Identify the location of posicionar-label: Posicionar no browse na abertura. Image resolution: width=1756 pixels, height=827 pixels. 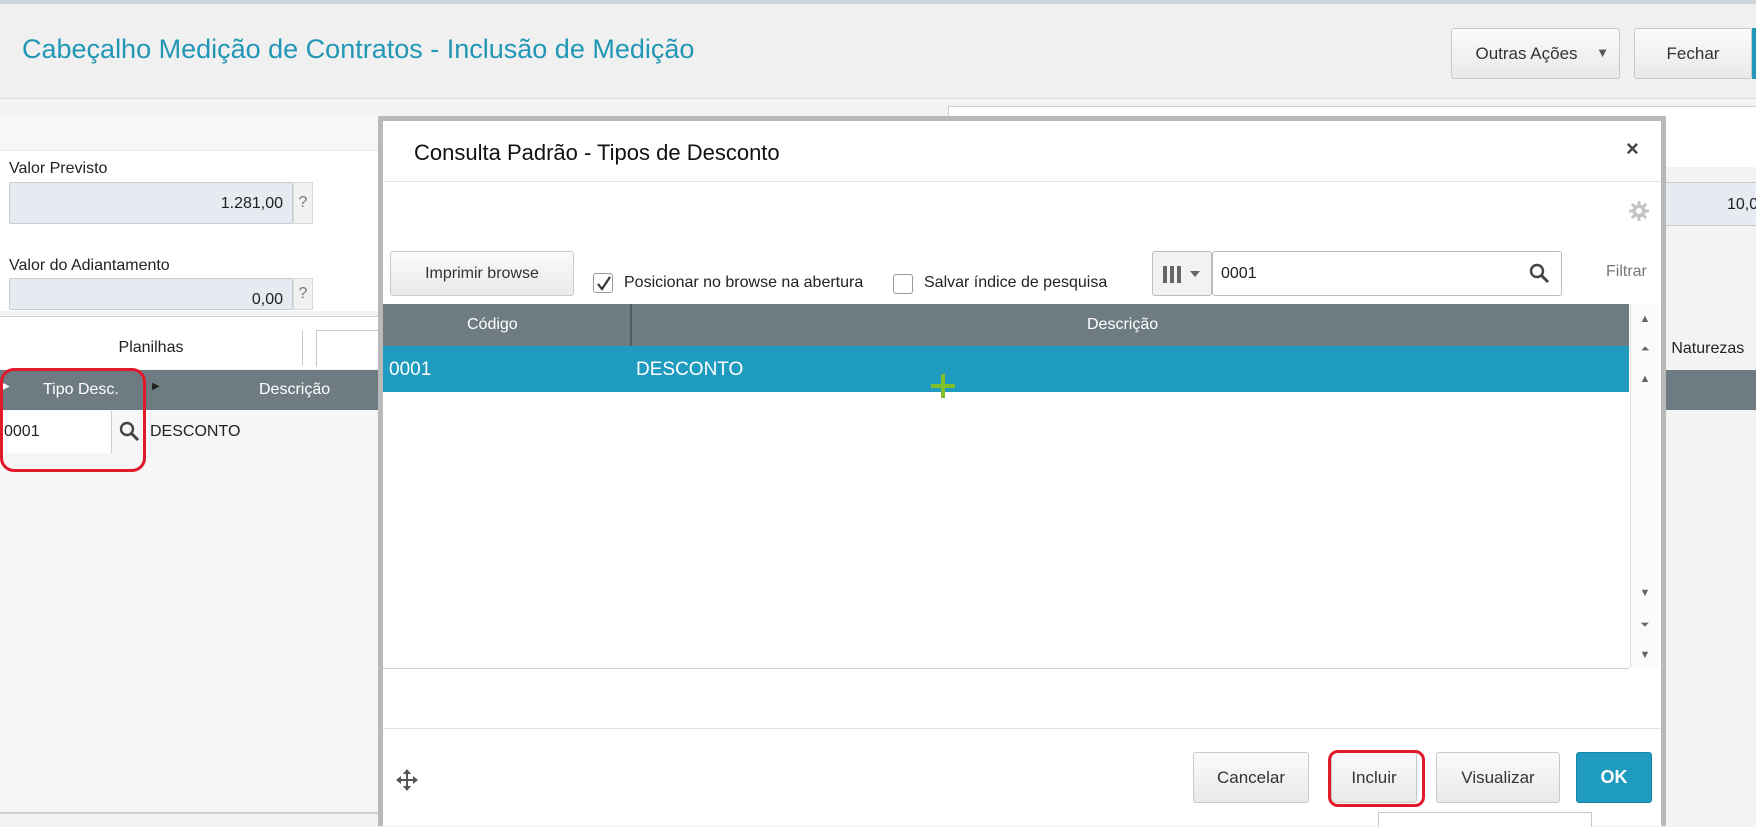
(744, 282).